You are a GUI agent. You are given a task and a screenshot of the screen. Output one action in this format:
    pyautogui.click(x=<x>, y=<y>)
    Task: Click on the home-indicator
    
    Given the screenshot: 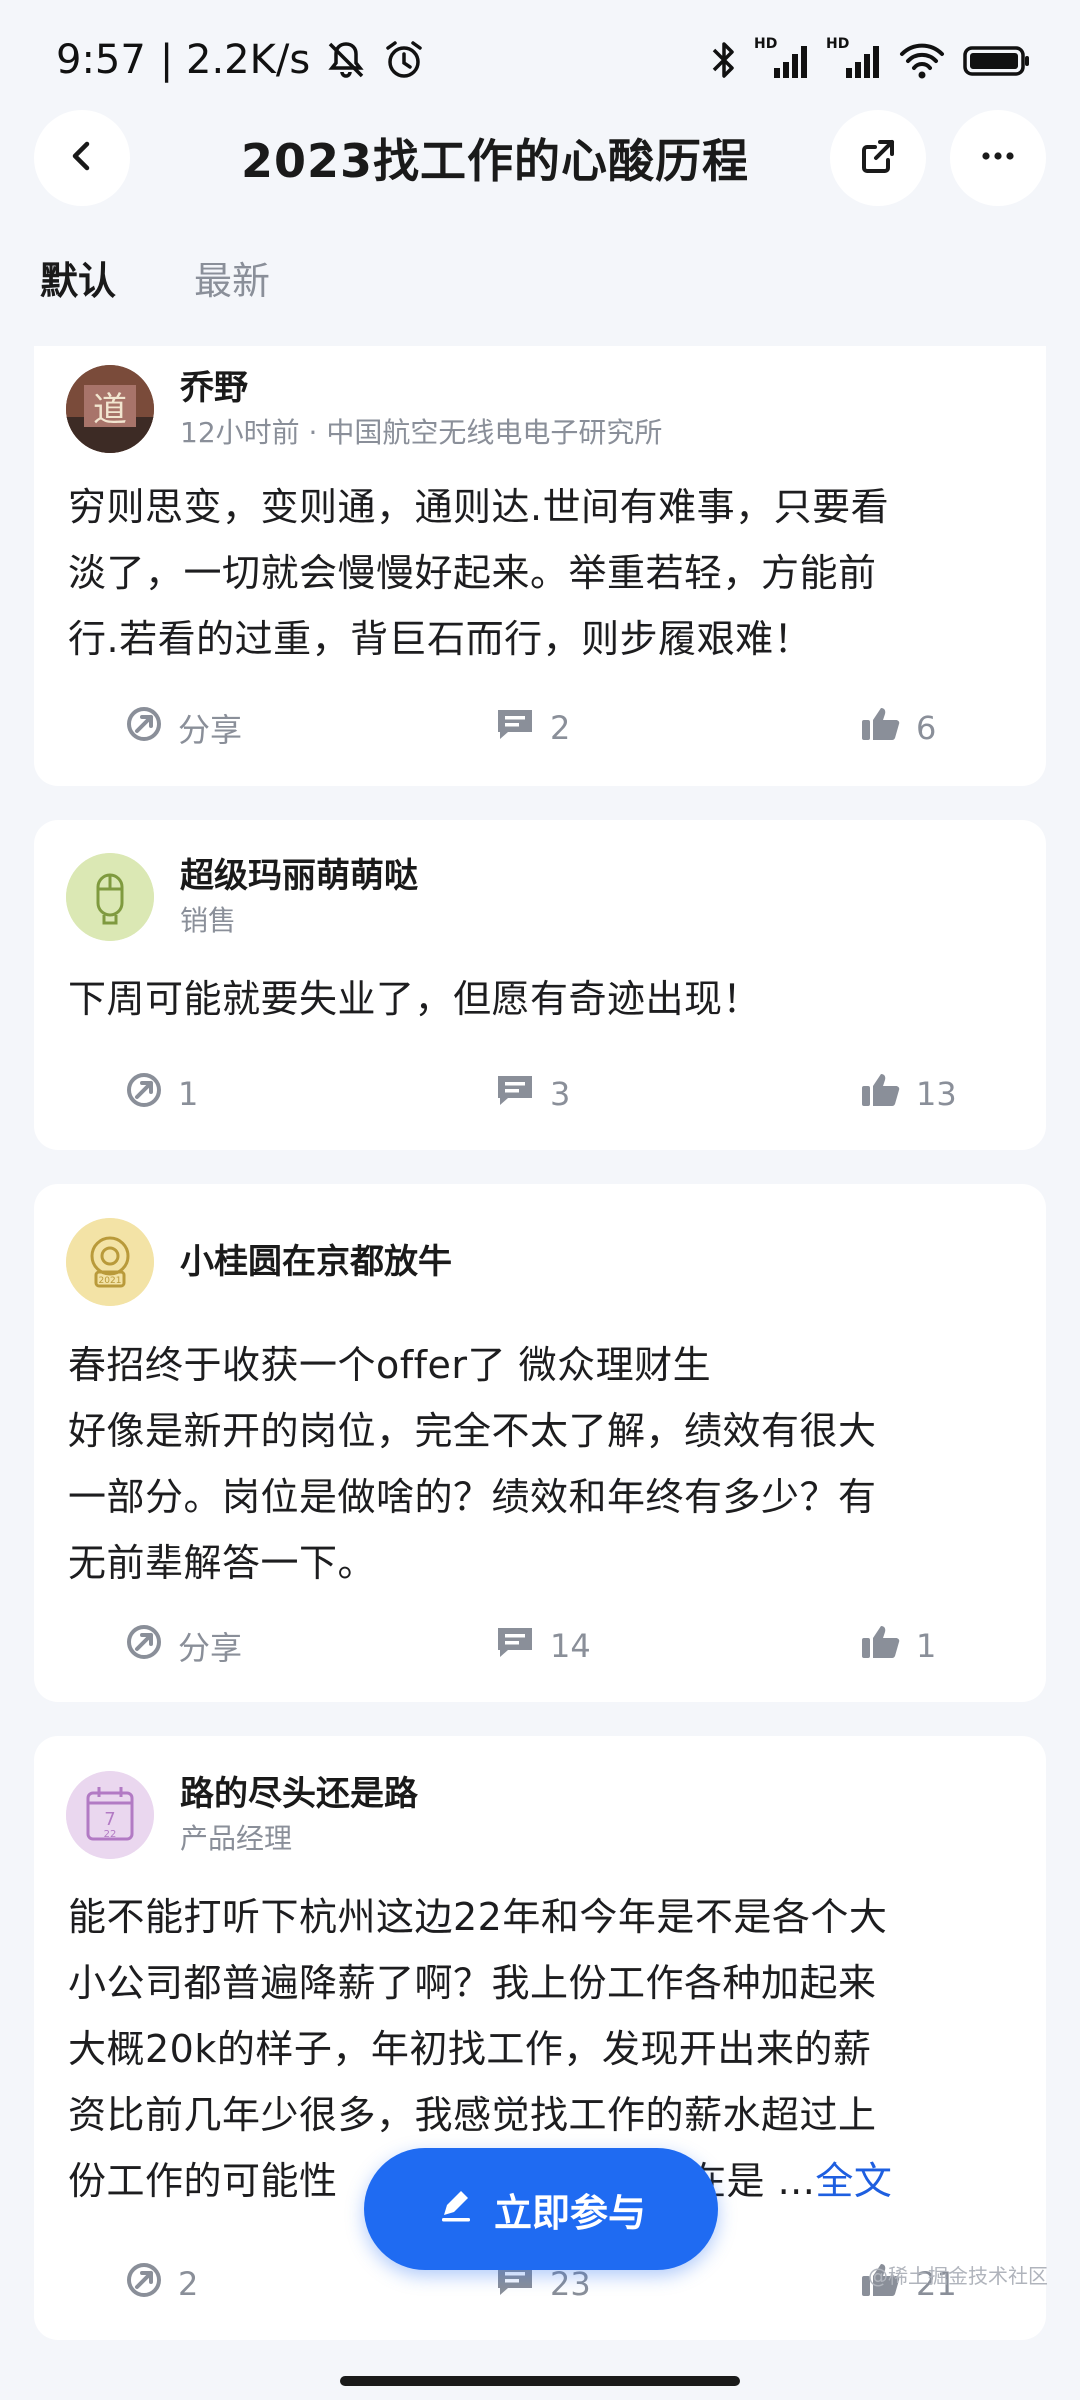 What is the action you would take?
    pyautogui.click(x=540, y=2381)
    